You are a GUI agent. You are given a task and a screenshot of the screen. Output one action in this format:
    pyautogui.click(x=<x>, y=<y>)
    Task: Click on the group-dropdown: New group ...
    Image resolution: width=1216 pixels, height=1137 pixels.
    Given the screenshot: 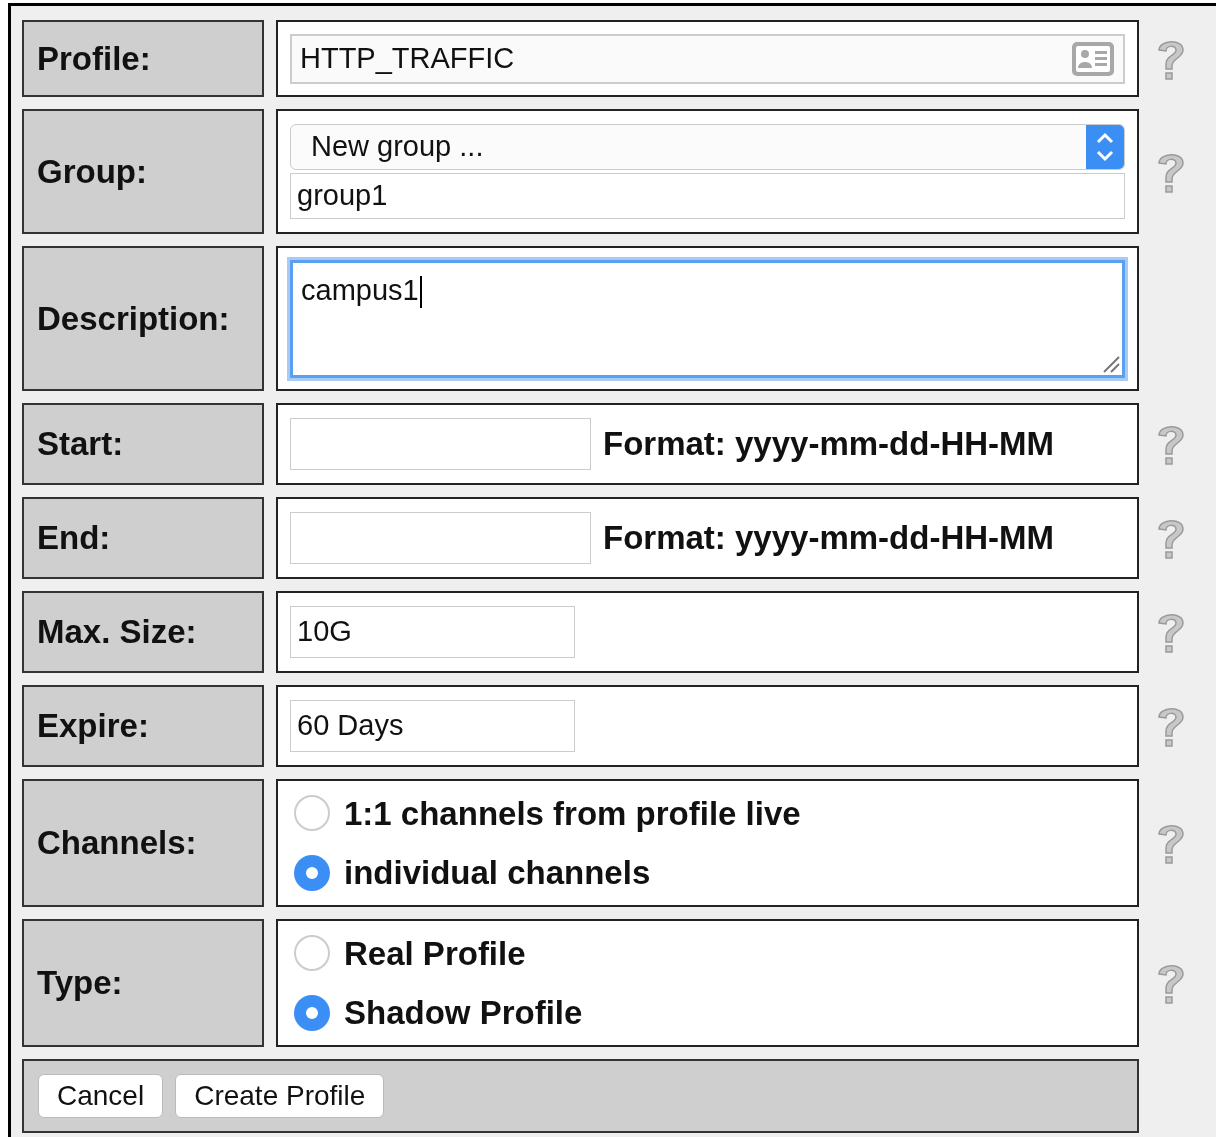 What is the action you would take?
    pyautogui.click(x=707, y=147)
    